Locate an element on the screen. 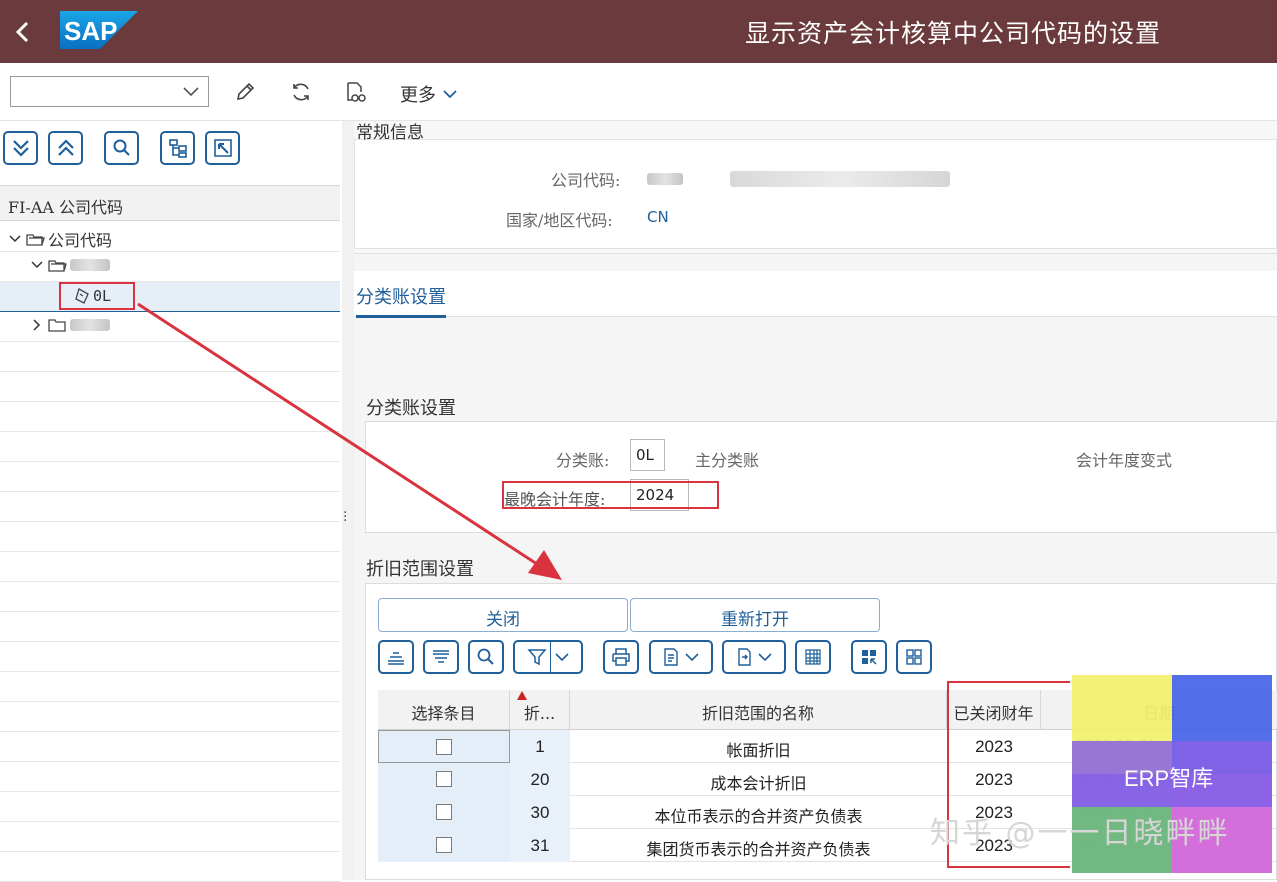 The image size is (1277, 882). zhihu-watermark: 知乎 @一一日晓畔畔 is located at coordinates (1080, 833).